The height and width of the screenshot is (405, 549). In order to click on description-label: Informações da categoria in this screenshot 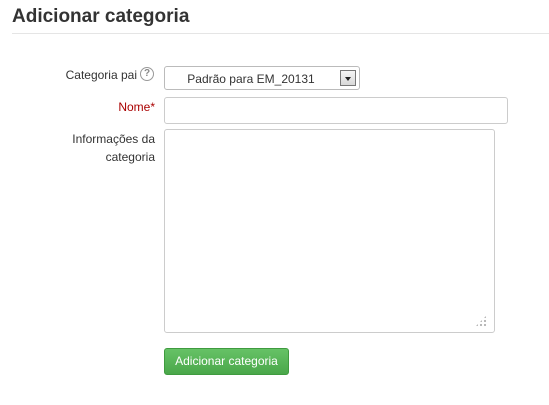, I will do `click(113, 148)`.